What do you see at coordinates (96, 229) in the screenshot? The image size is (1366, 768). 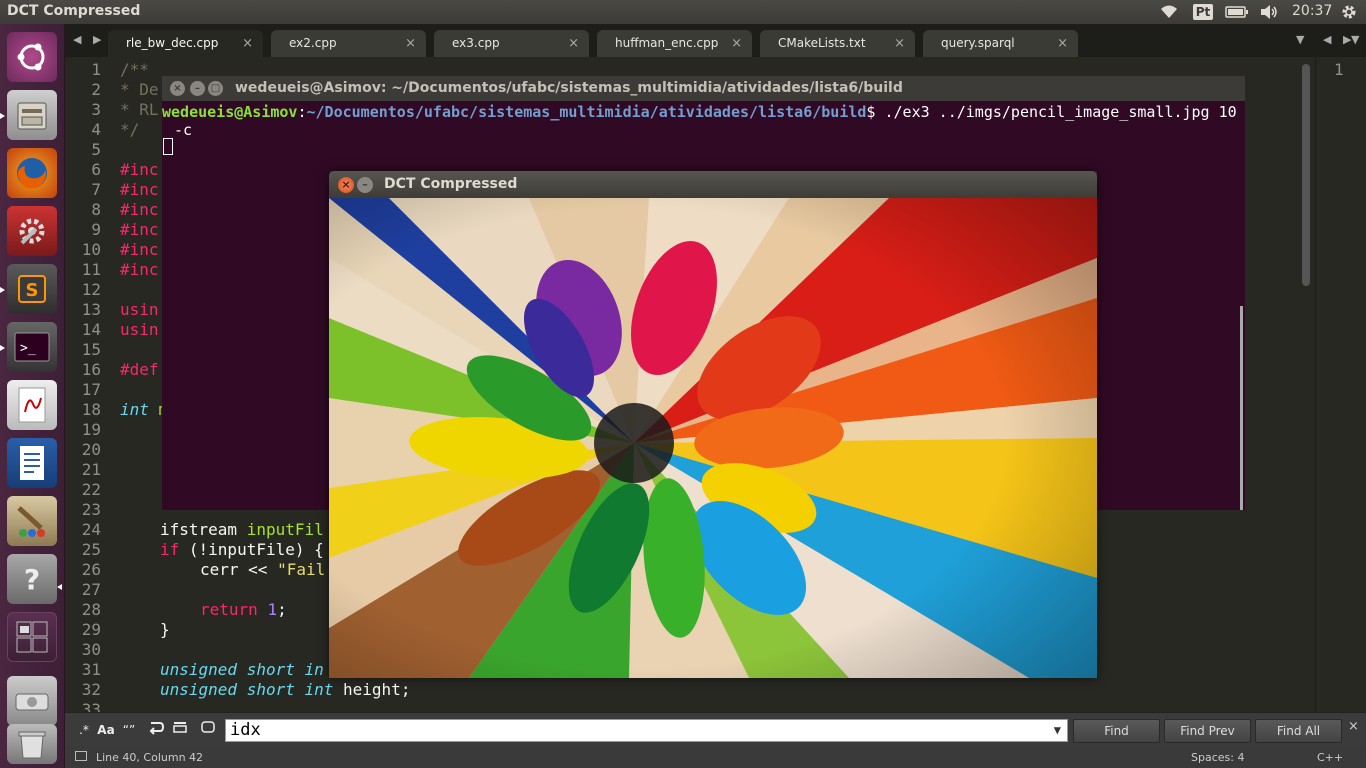 I see `line-number: 9` at bounding box center [96, 229].